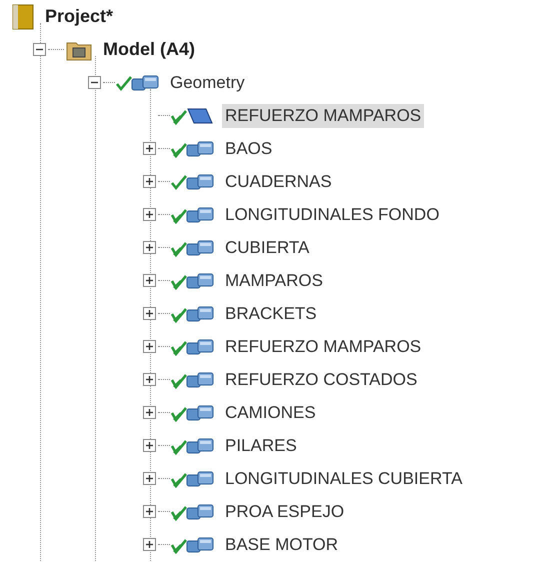 The width and height of the screenshot is (552, 562). I want to click on tree-item: LONGITUDINALES FONDO, so click(332, 214).